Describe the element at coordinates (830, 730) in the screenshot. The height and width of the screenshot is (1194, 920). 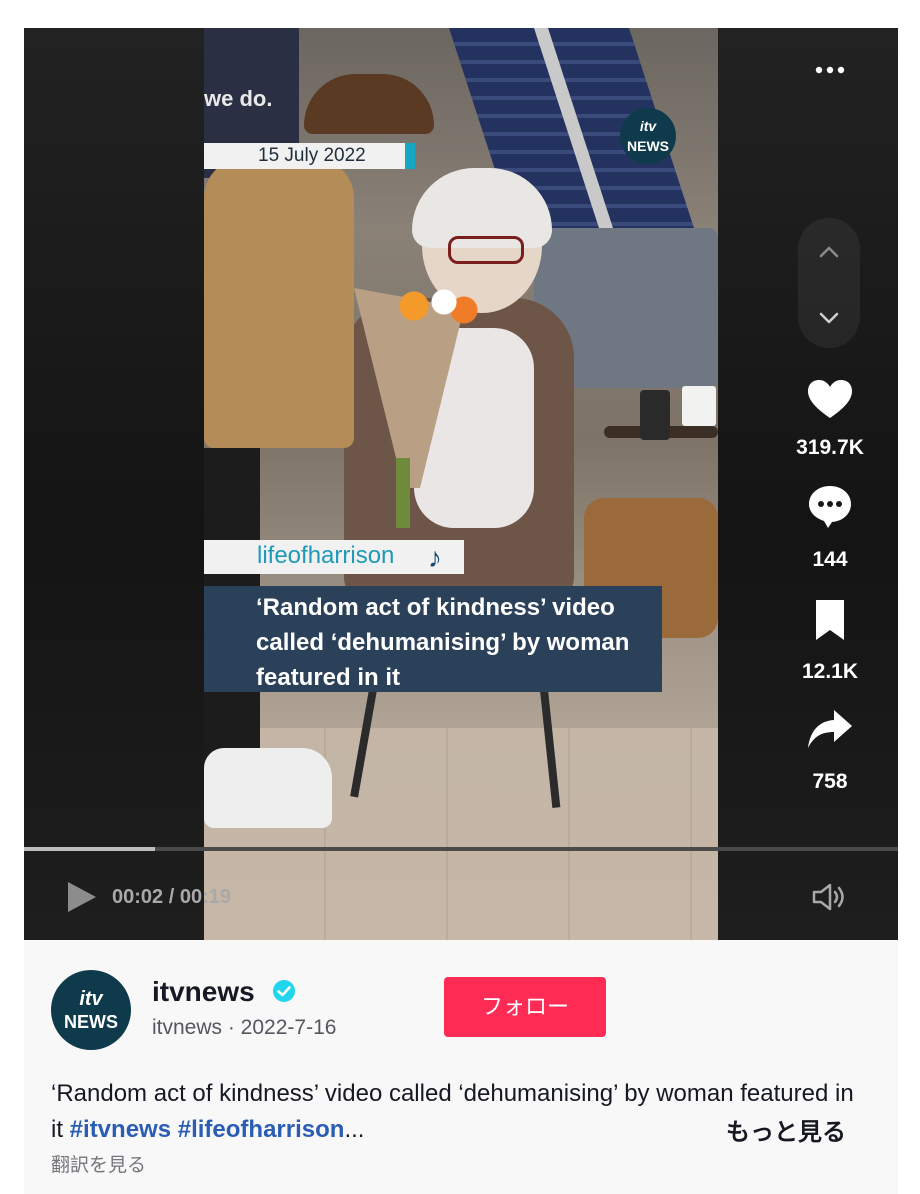
I see `share-icon` at that location.